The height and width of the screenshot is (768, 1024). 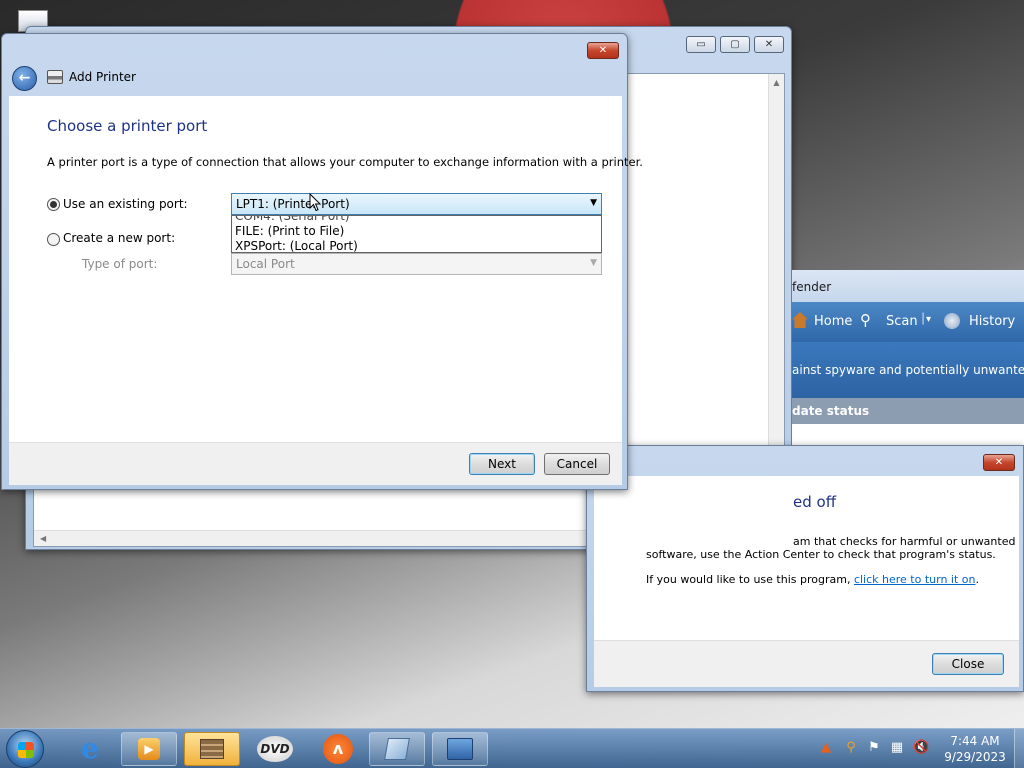 I want to click on home-button: Home, so click(x=833, y=321).